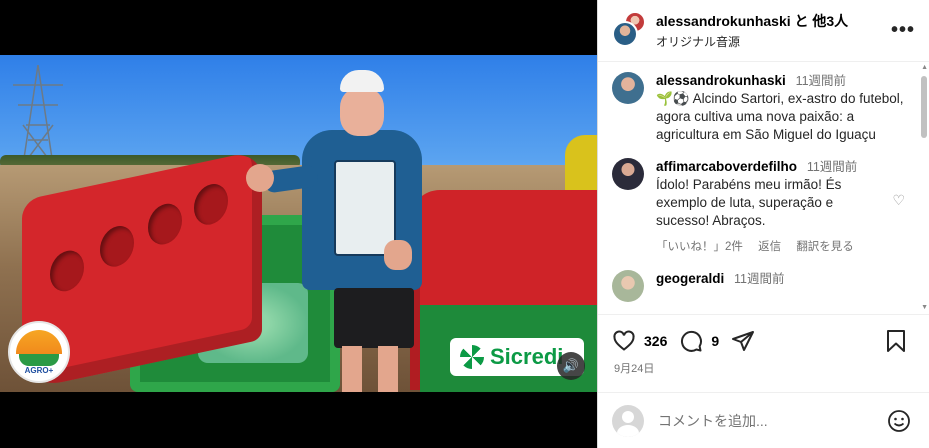  I want to click on comment-actions: 「いいね！」2件 返信 翻訳を見る, so click(771, 247).